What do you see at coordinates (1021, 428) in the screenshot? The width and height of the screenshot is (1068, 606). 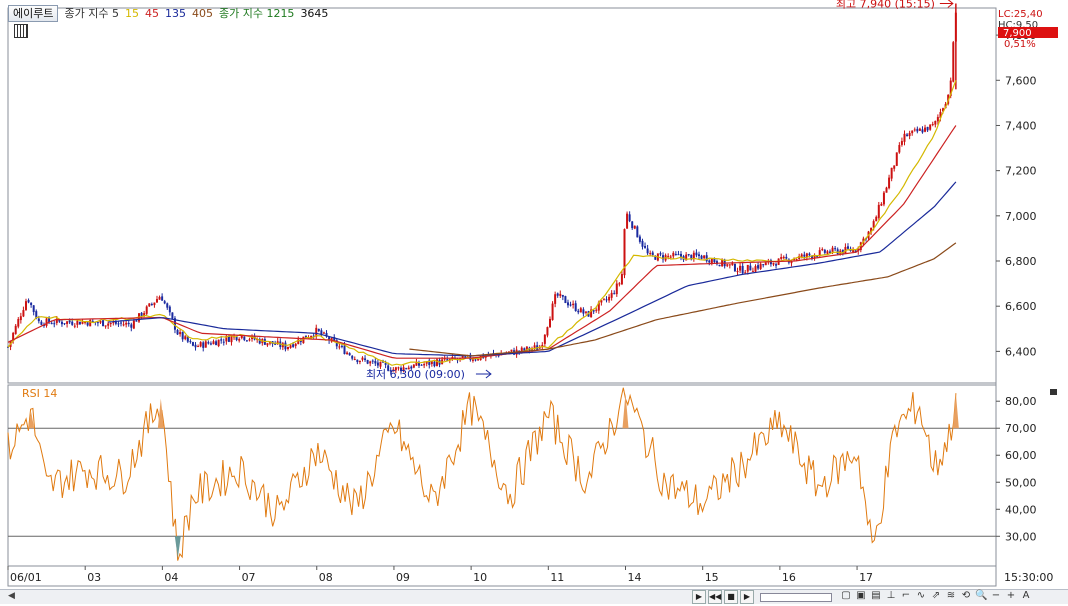 I see `rsi-tick-label: 70,00` at bounding box center [1021, 428].